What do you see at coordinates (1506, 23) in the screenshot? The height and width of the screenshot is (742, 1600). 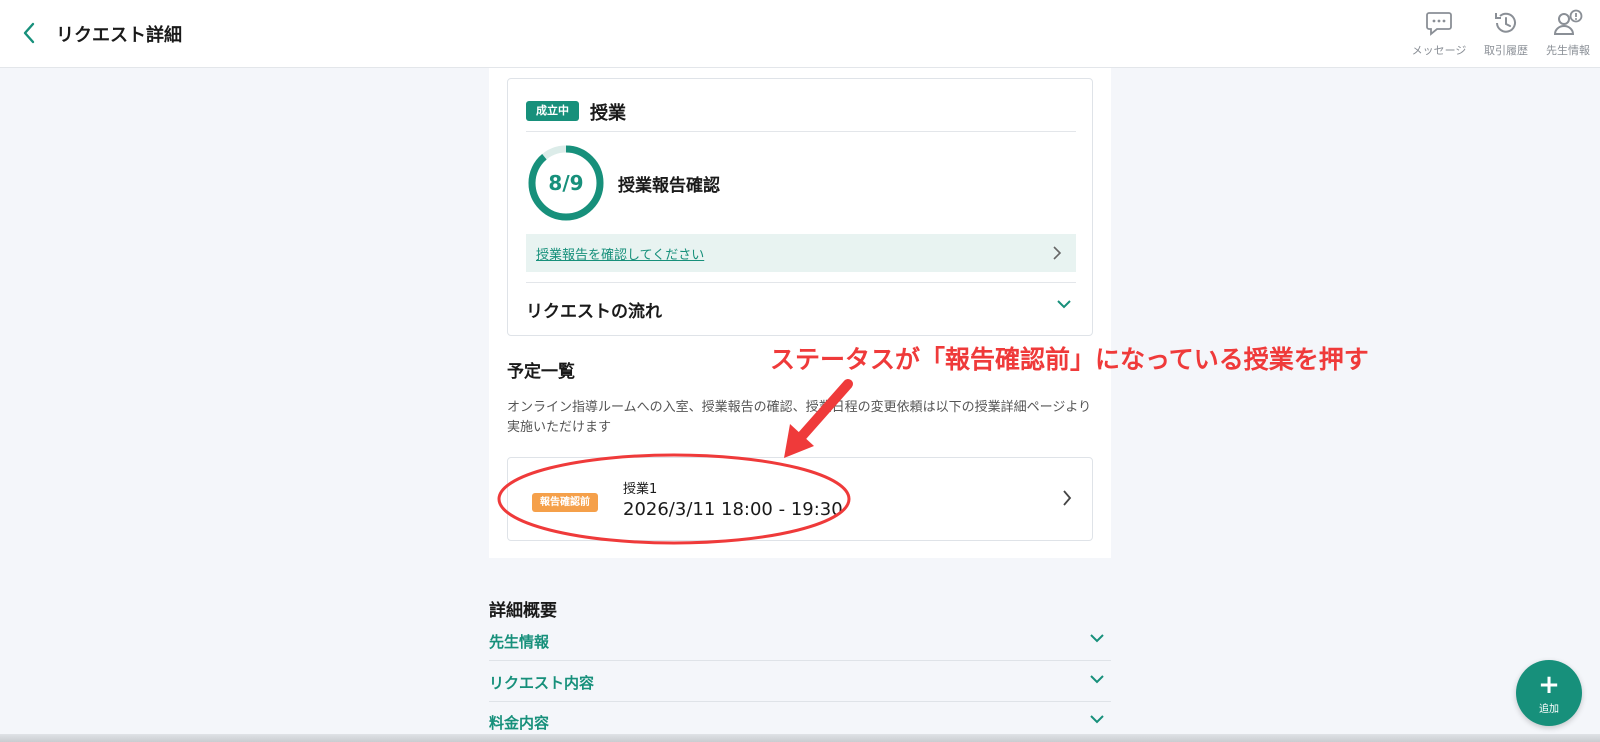 I see `history-icon` at bounding box center [1506, 23].